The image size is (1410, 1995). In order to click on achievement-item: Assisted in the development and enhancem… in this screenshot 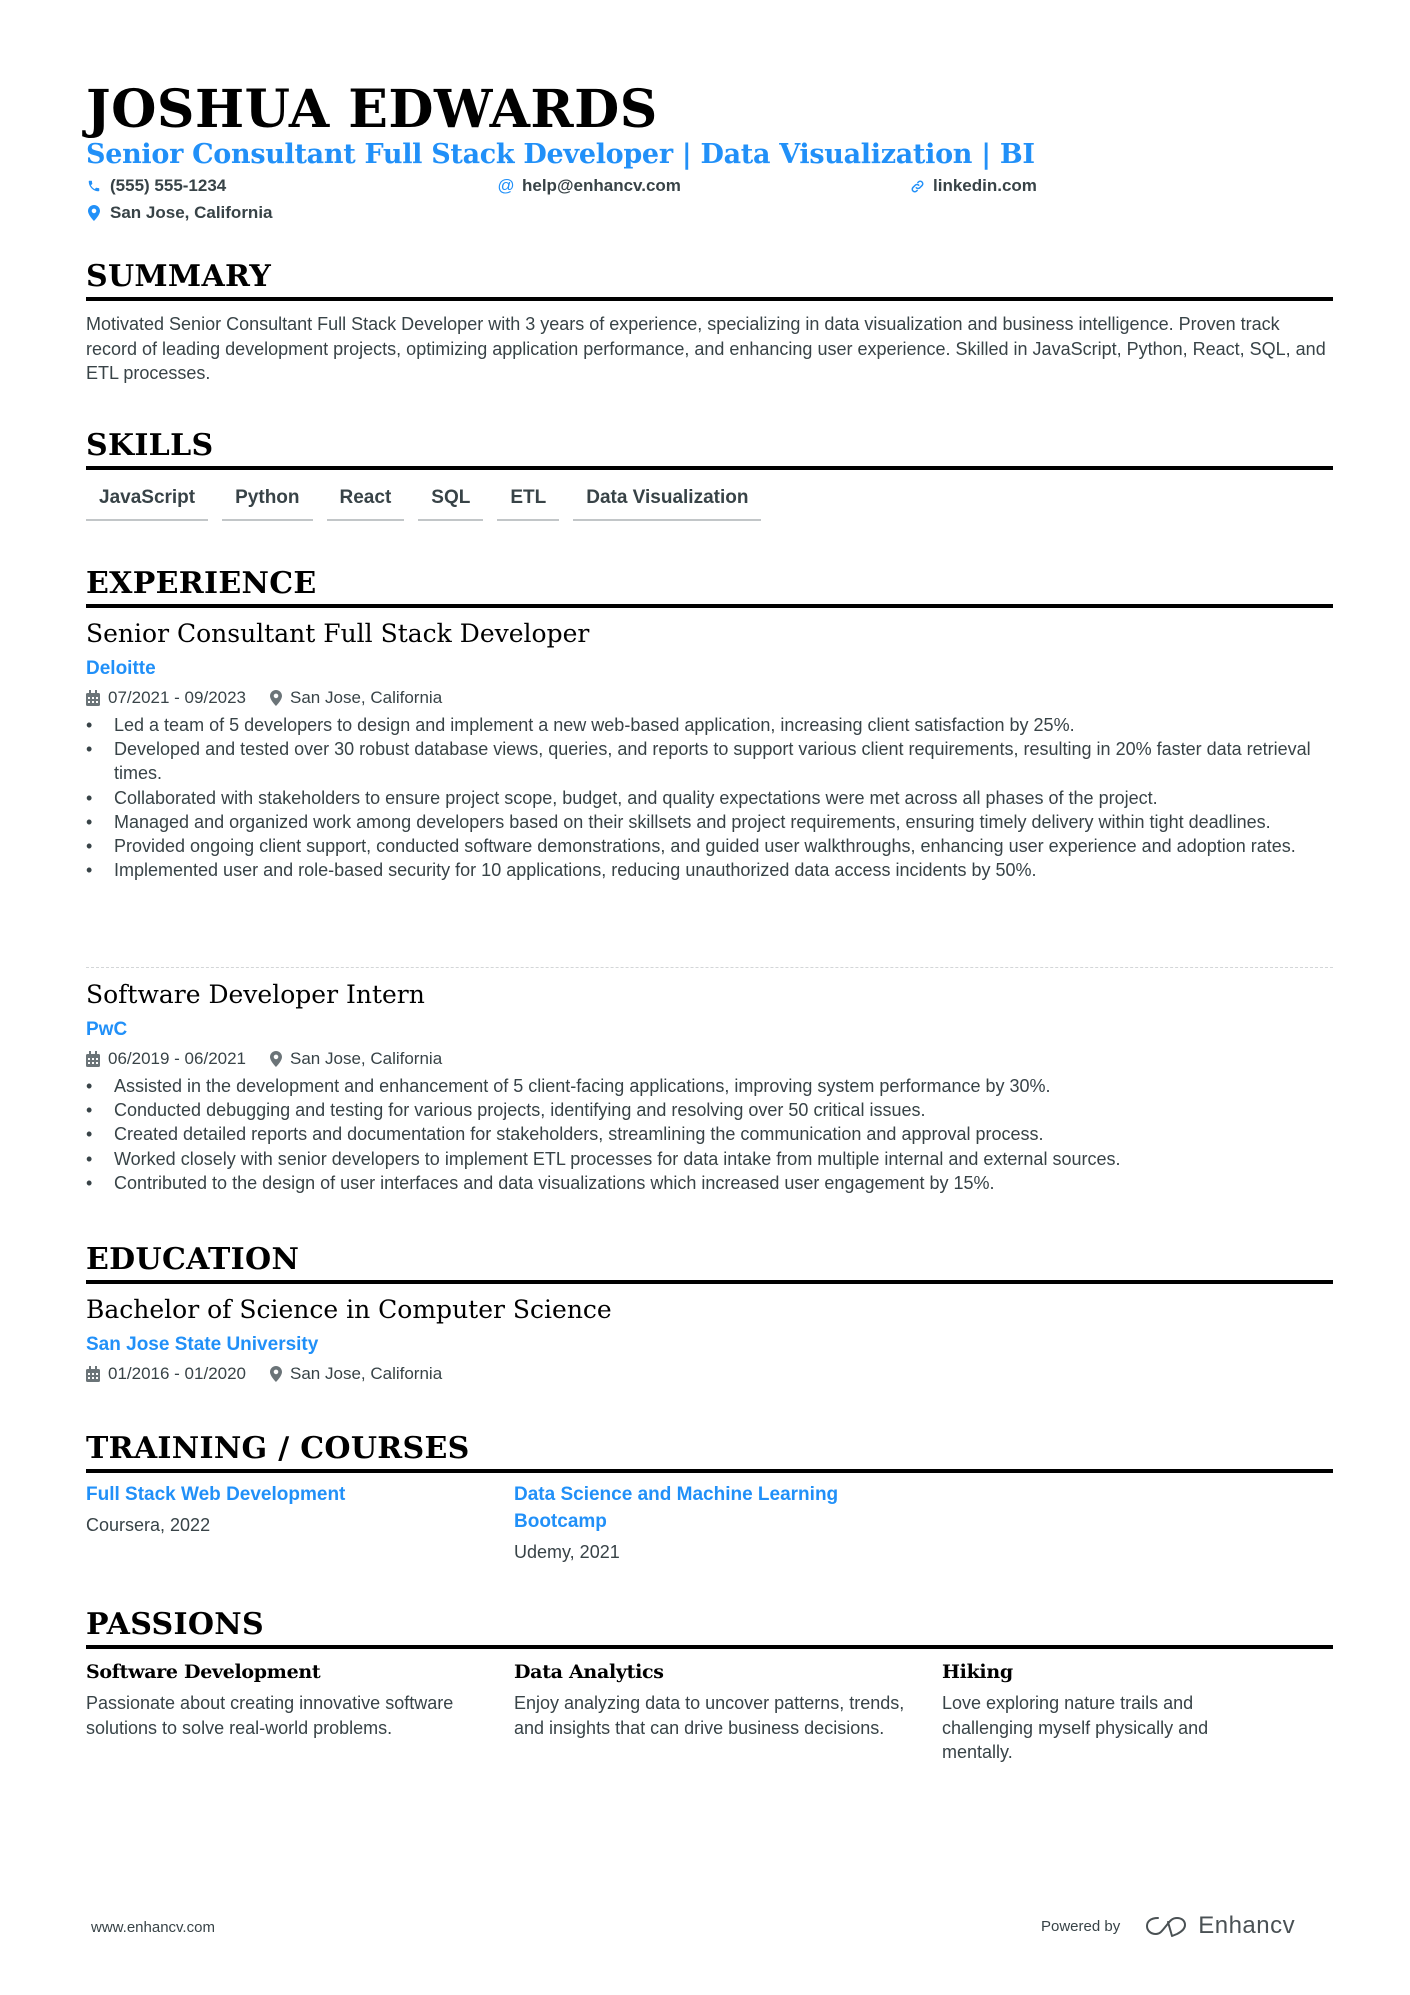, I will do `click(709, 1086)`.